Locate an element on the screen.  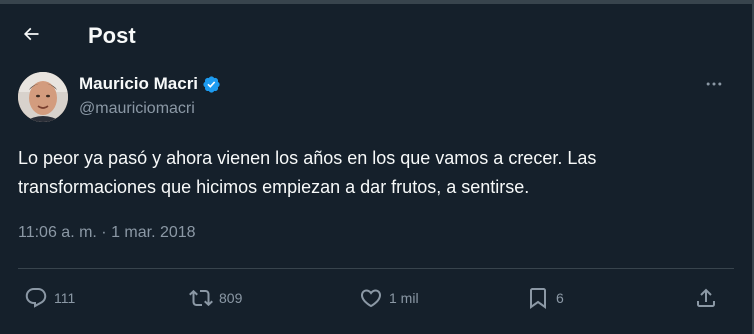
reply-count: 111 is located at coordinates (65, 298).